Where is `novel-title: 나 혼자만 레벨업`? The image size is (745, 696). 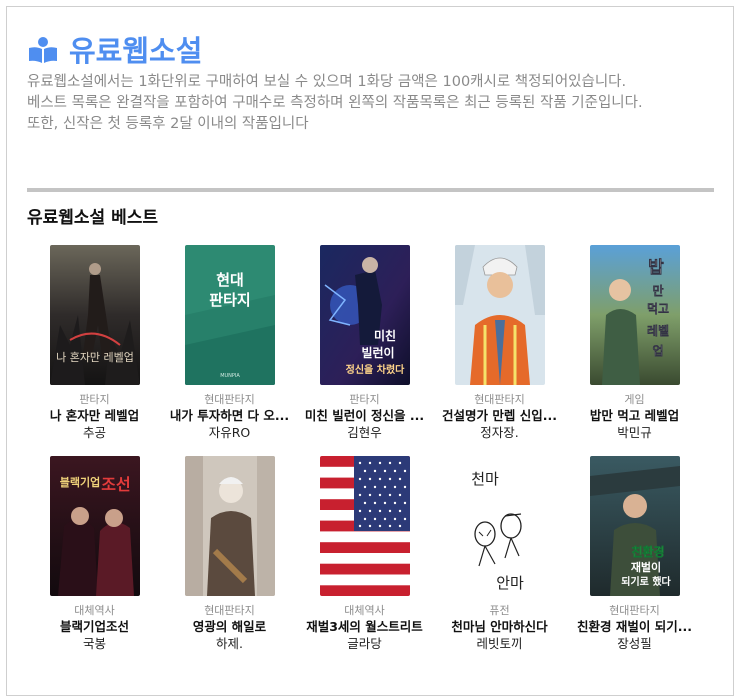
novel-title: 나 혼자만 레벨업 is located at coordinates (94, 415).